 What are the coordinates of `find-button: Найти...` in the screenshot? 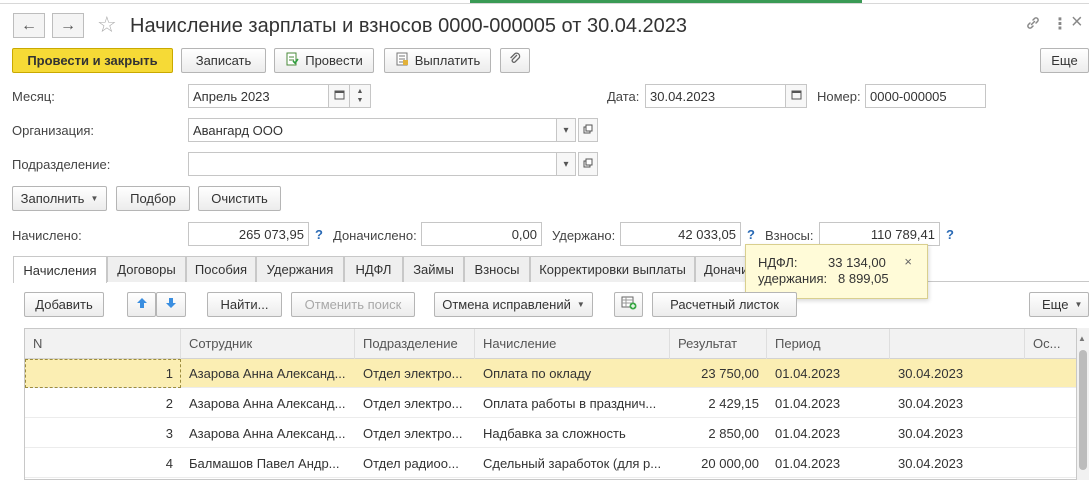 It's located at (244, 304).